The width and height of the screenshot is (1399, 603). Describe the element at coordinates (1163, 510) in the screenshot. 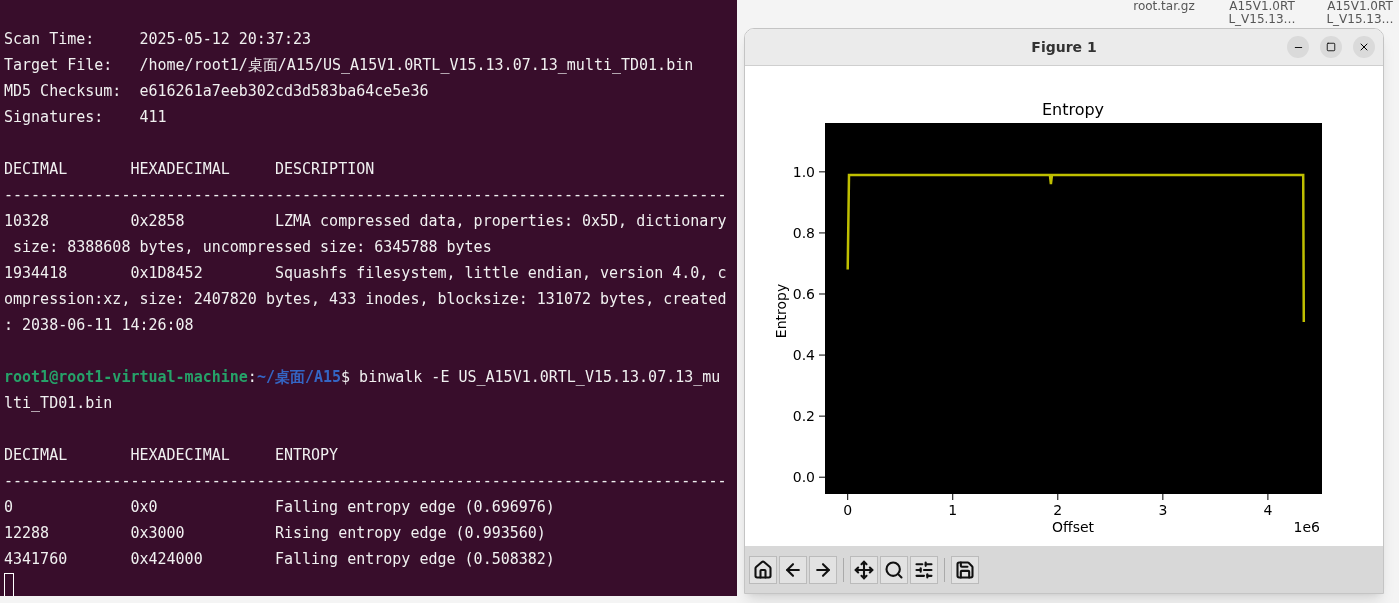

I see `x-tick-label: 3` at that location.